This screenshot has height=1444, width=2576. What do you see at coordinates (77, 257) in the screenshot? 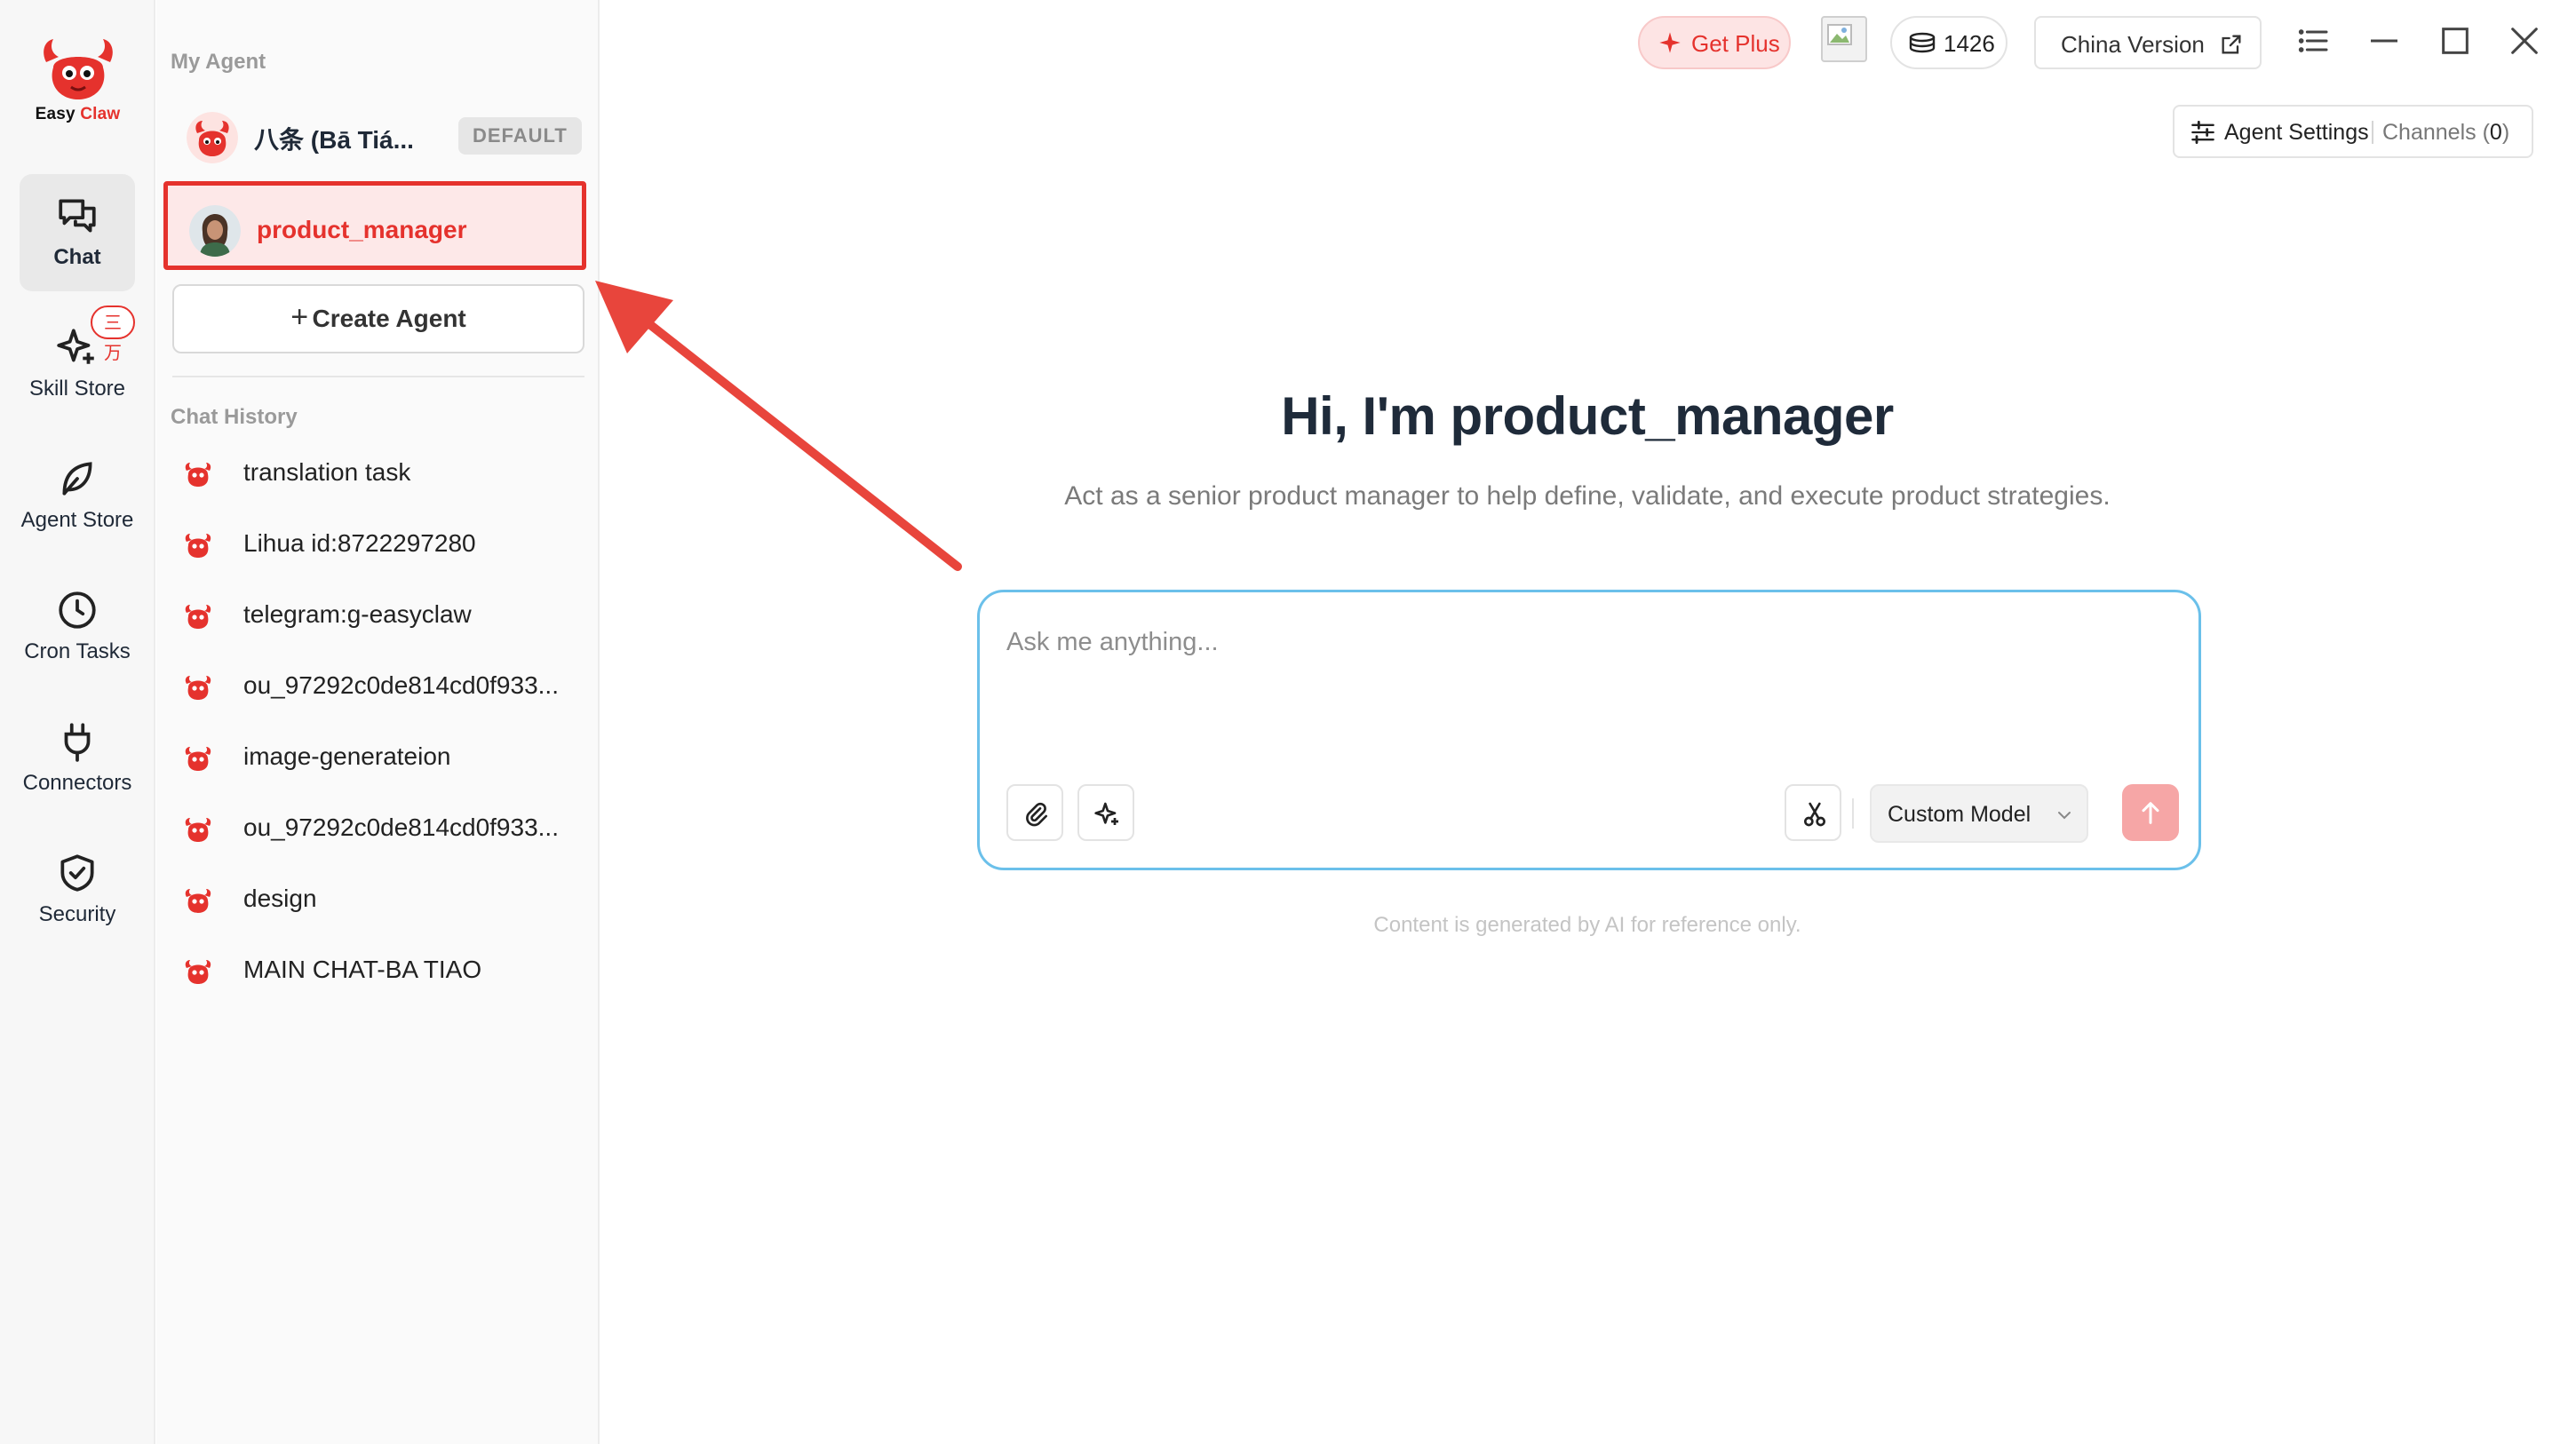
I see `rail-label-chat: Chat` at bounding box center [77, 257].